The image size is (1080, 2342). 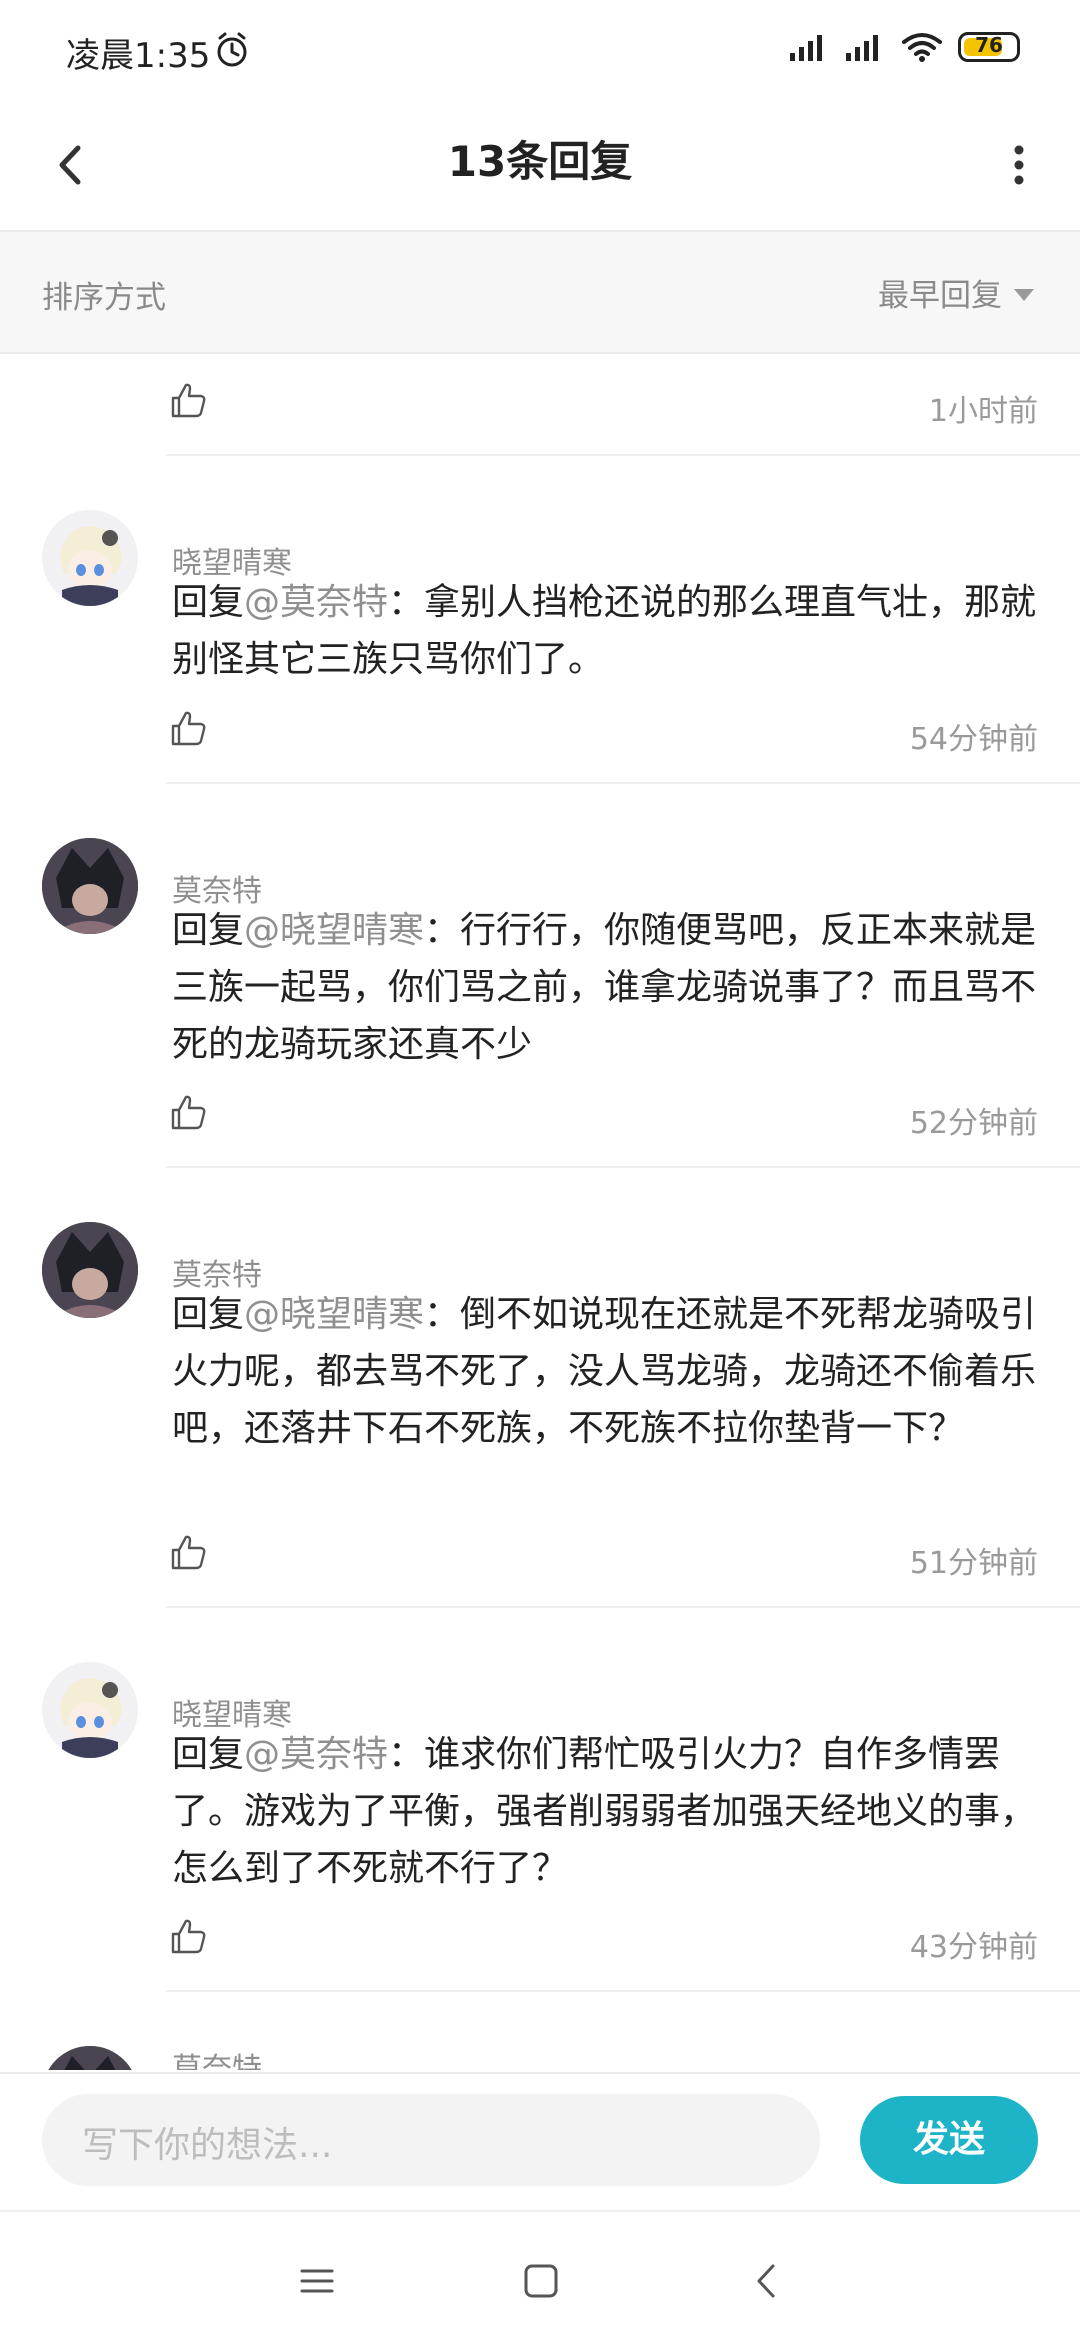 What do you see at coordinates (767, 2281) in the screenshot?
I see `back-nav-icon` at bounding box center [767, 2281].